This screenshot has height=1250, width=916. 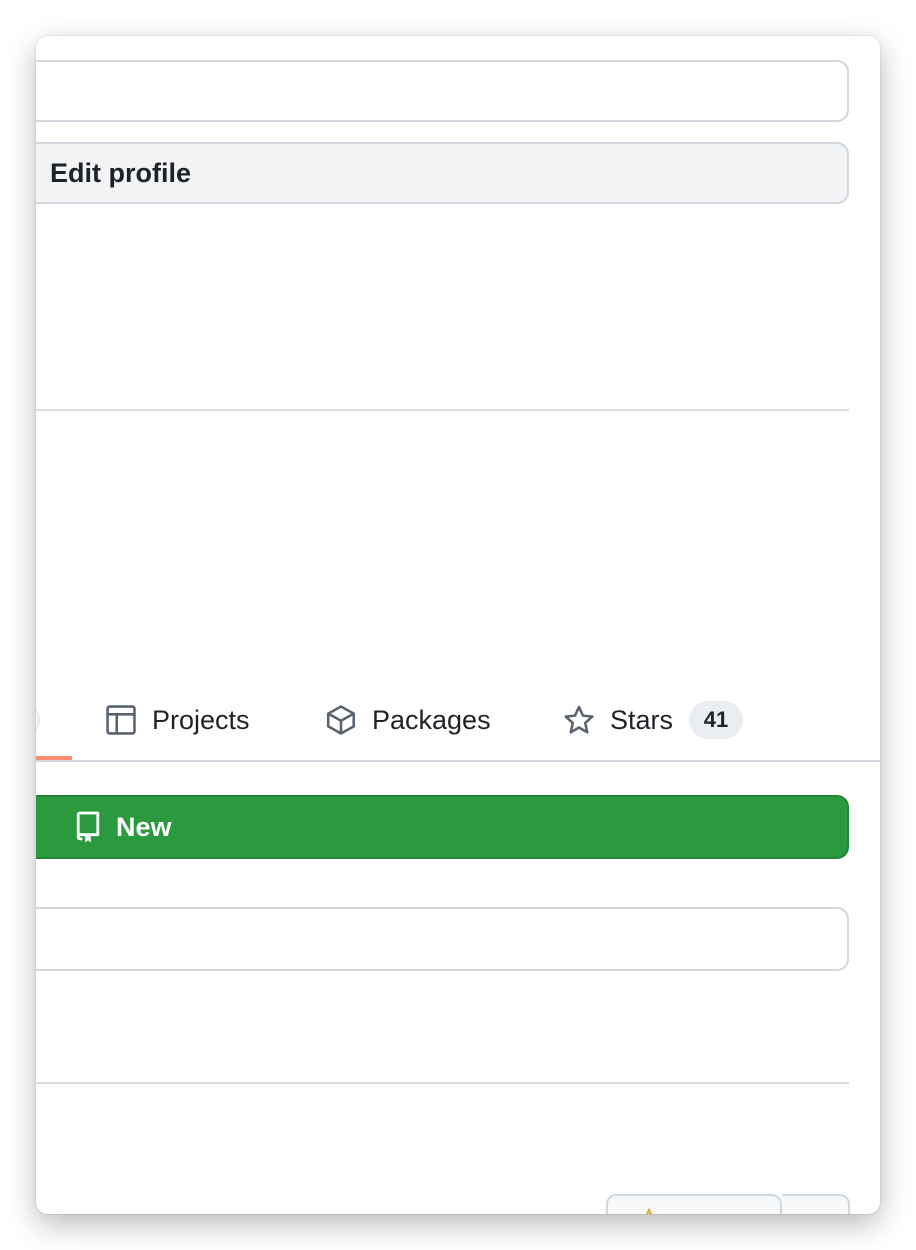 I want to click on tab-counter-partial, so click(x=38, y=720).